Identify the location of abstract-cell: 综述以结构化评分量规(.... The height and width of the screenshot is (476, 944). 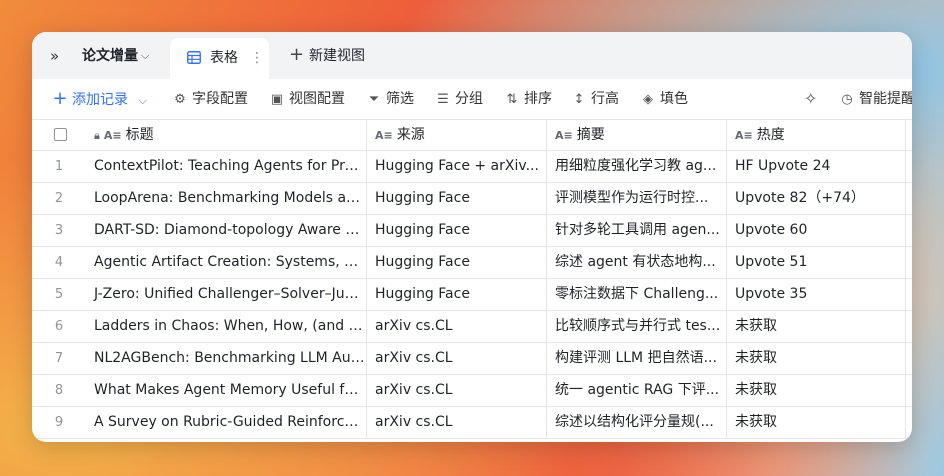
(636, 422).